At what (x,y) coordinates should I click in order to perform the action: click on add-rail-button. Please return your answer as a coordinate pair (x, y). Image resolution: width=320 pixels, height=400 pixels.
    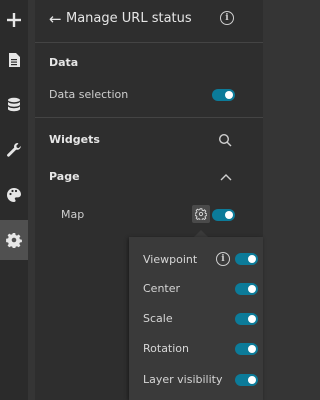
    Looking at the image, I should click on (14, 20).